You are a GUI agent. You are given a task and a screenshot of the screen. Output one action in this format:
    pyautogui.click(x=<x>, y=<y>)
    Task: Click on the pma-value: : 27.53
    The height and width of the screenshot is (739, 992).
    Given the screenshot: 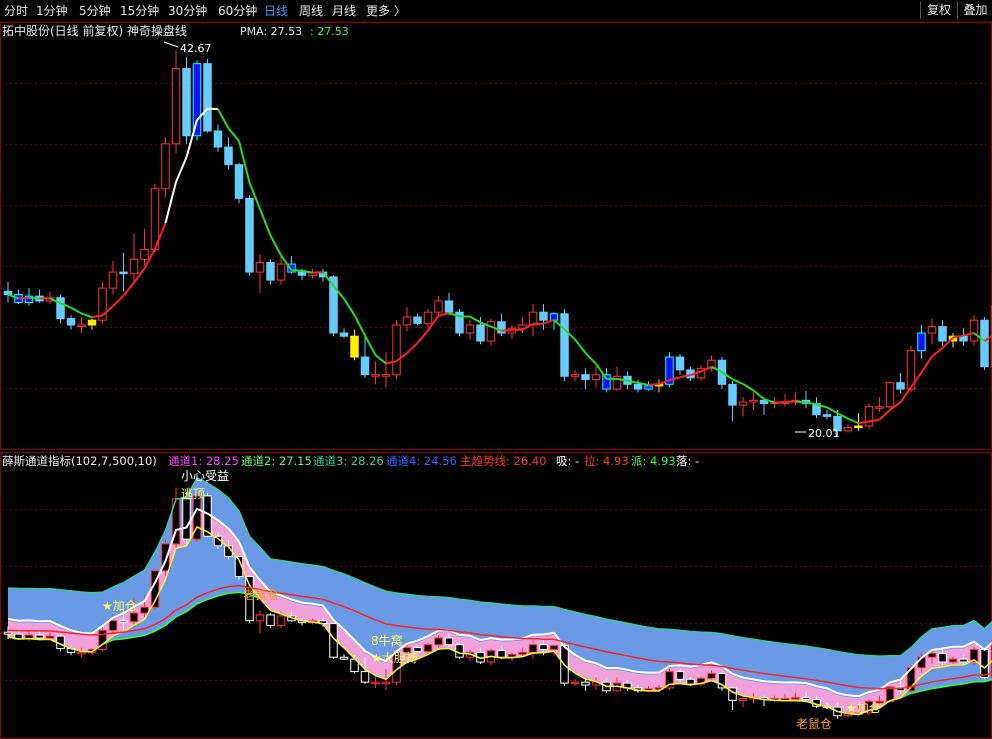 What is the action you would take?
    pyautogui.click(x=329, y=31)
    